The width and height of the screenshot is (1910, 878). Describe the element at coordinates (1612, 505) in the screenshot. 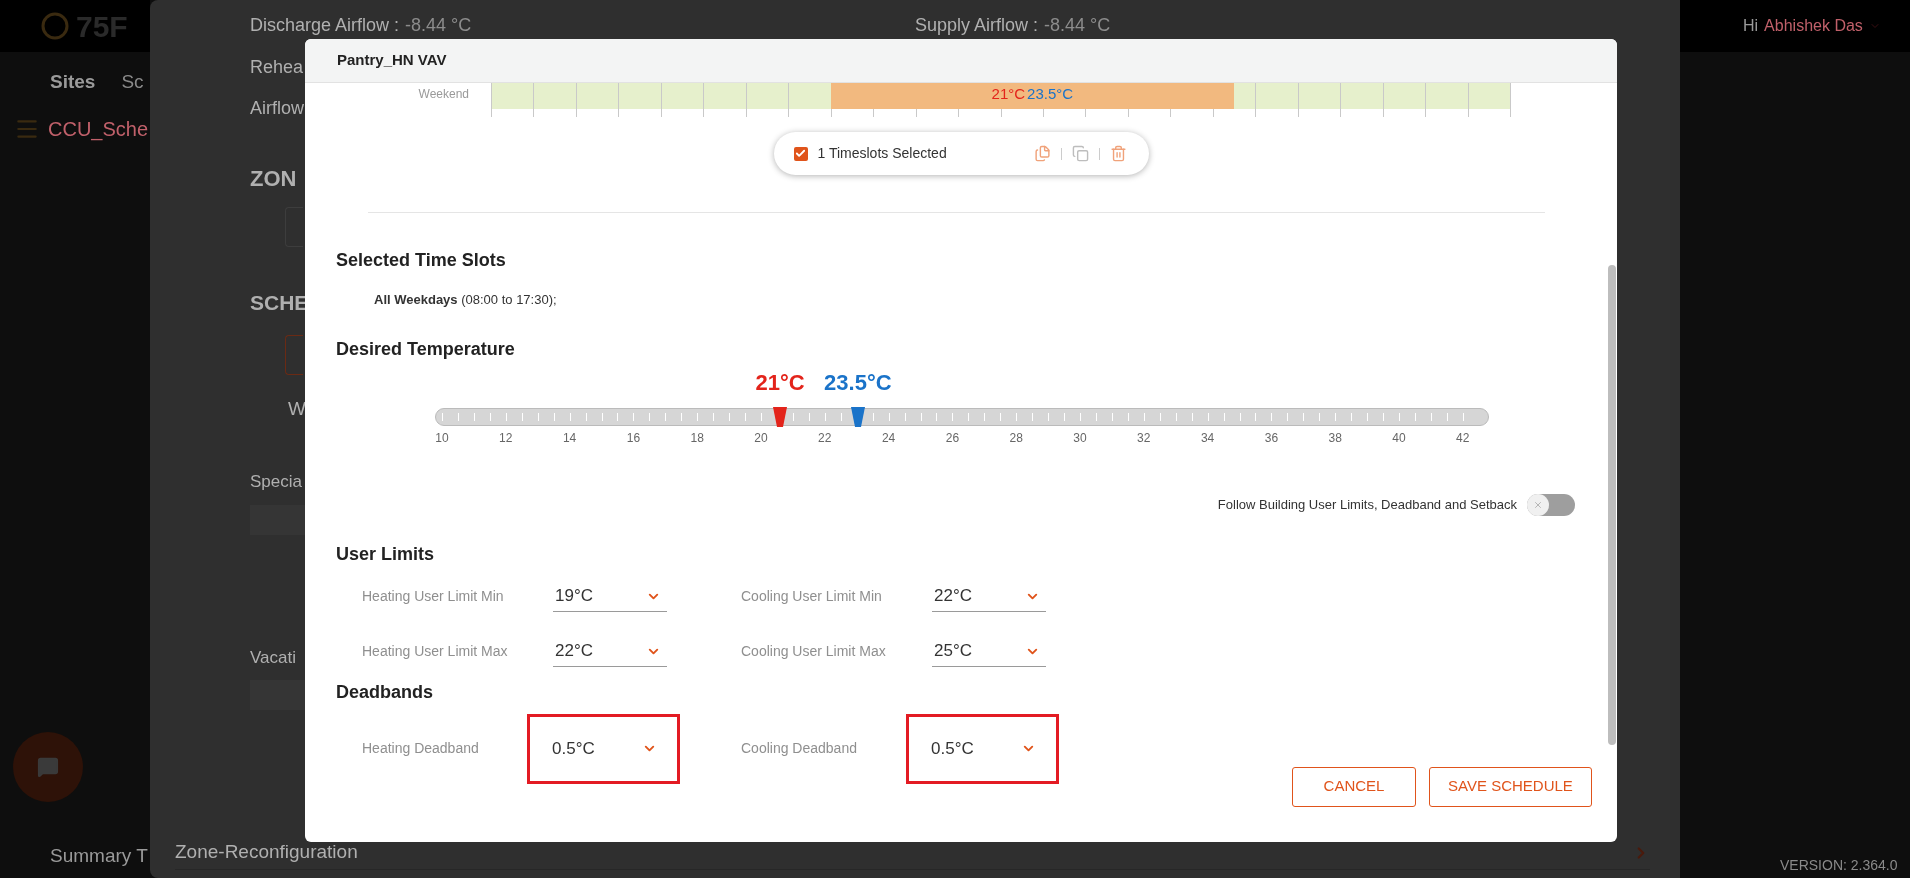

I see `scrollbar` at that location.